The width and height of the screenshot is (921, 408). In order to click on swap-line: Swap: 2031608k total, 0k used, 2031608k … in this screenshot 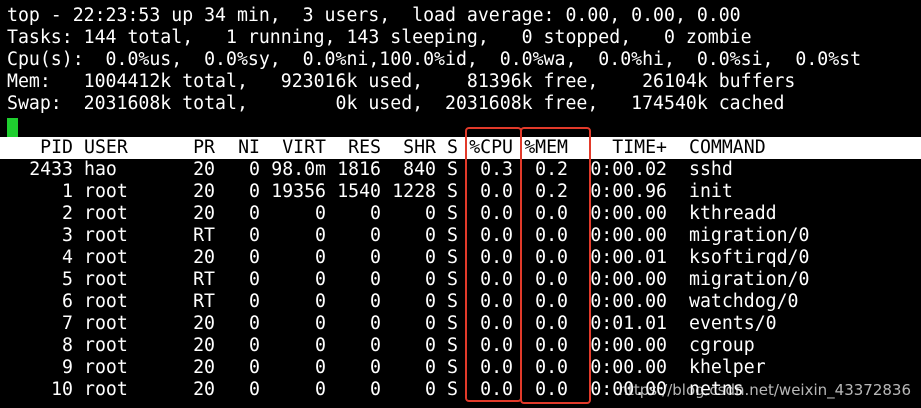, I will do `click(396, 103)`.